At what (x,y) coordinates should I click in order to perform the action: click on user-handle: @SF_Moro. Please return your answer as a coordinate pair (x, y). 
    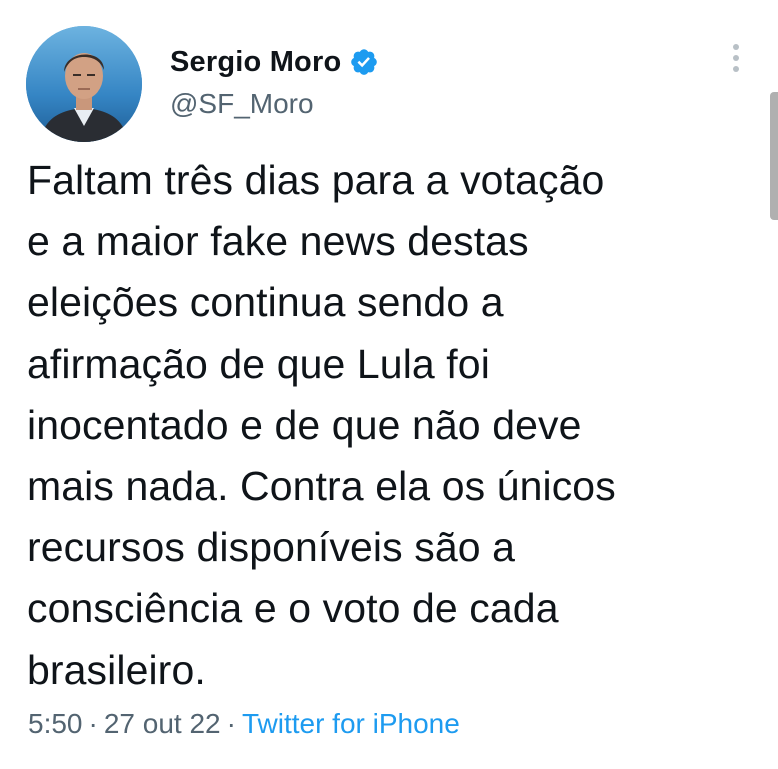
    Looking at the image, I should click on (274, 104).